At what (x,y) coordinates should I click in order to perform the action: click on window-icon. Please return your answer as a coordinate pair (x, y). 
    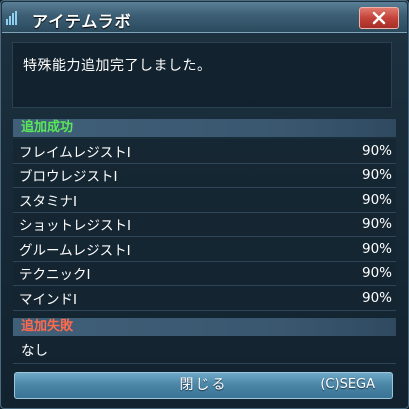
    Looking at the image, I should click on (11, 18).